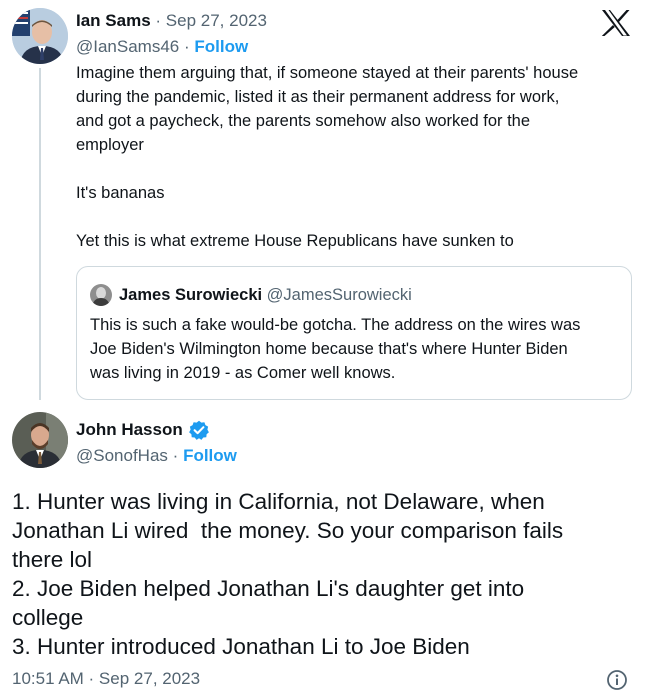  What do you see at coordinates (113, 20) in the screenshot?
I see `author-name: Ian Sams` at bounding box center [113, 20].